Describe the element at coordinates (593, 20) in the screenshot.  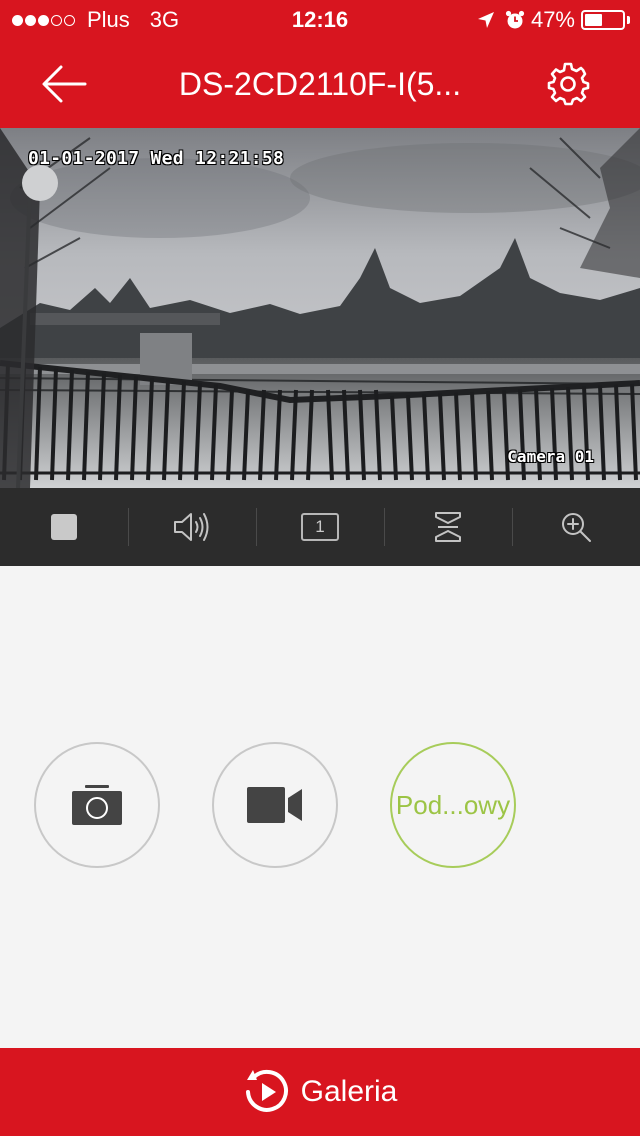
I see `battery-level` at that location.